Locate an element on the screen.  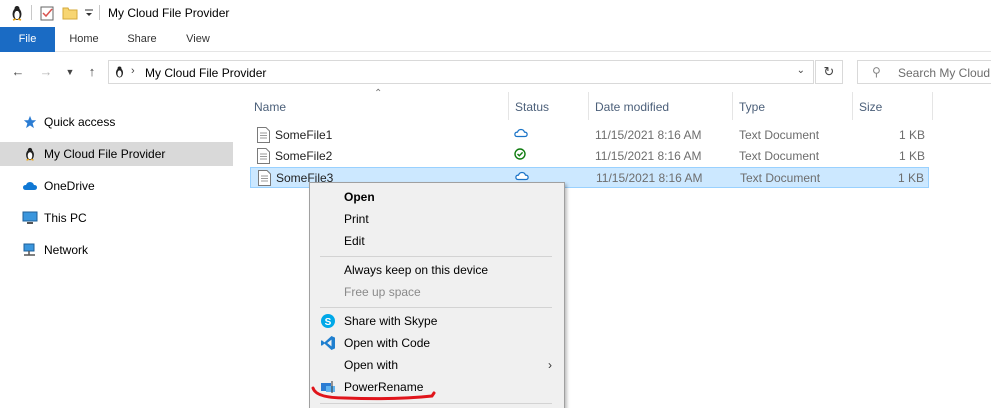
address-dropdown-icon: ⌄ is located at coordinates (801, 70).